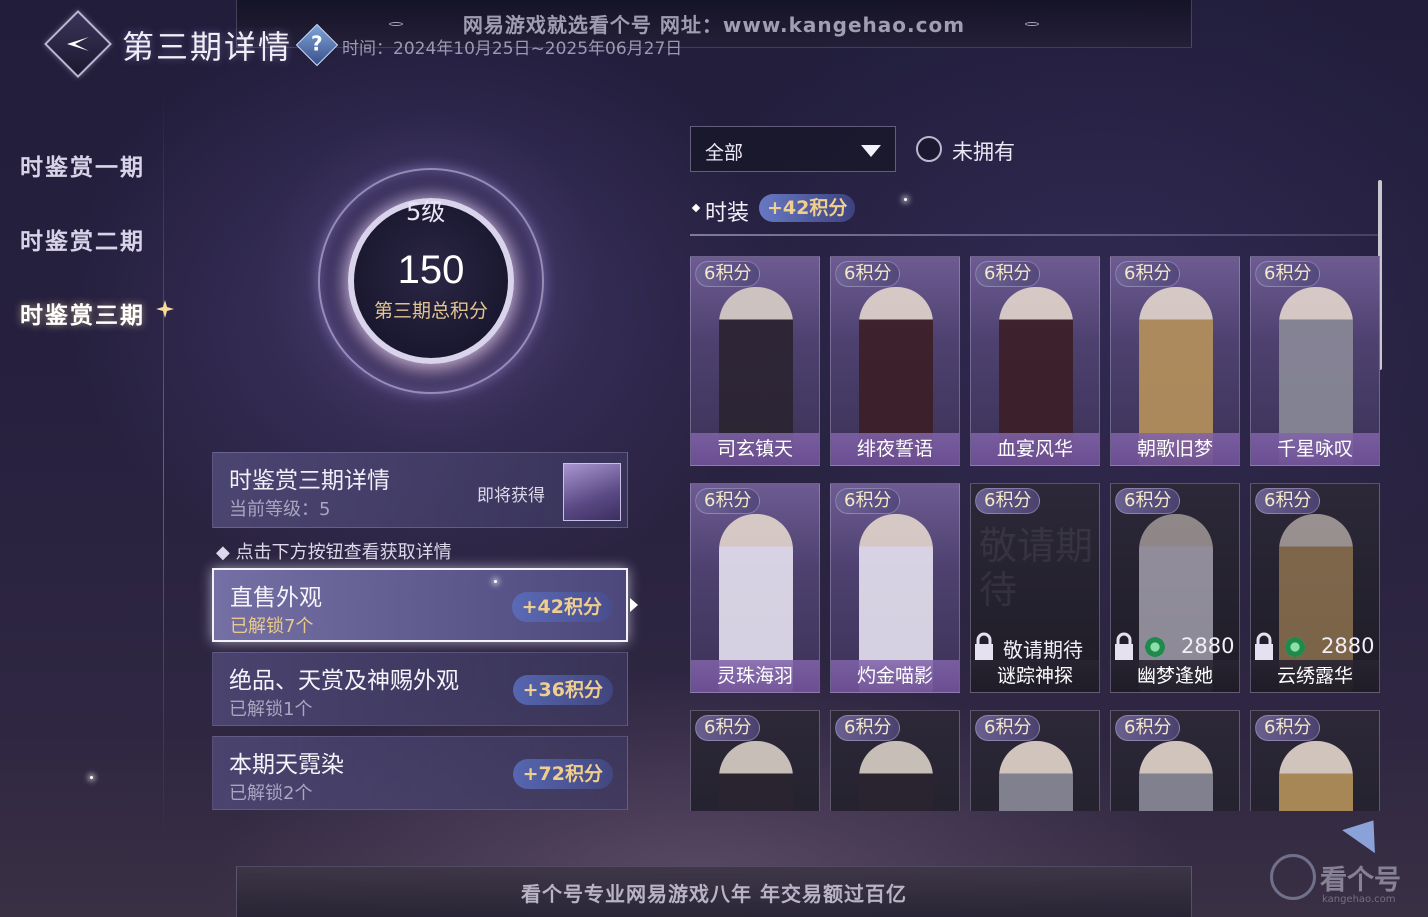 This screenshot has width=1428, height=917. Describe the element at coordinates (562, 690) in the screenshot. I see `category-points: +36积分` at that location.